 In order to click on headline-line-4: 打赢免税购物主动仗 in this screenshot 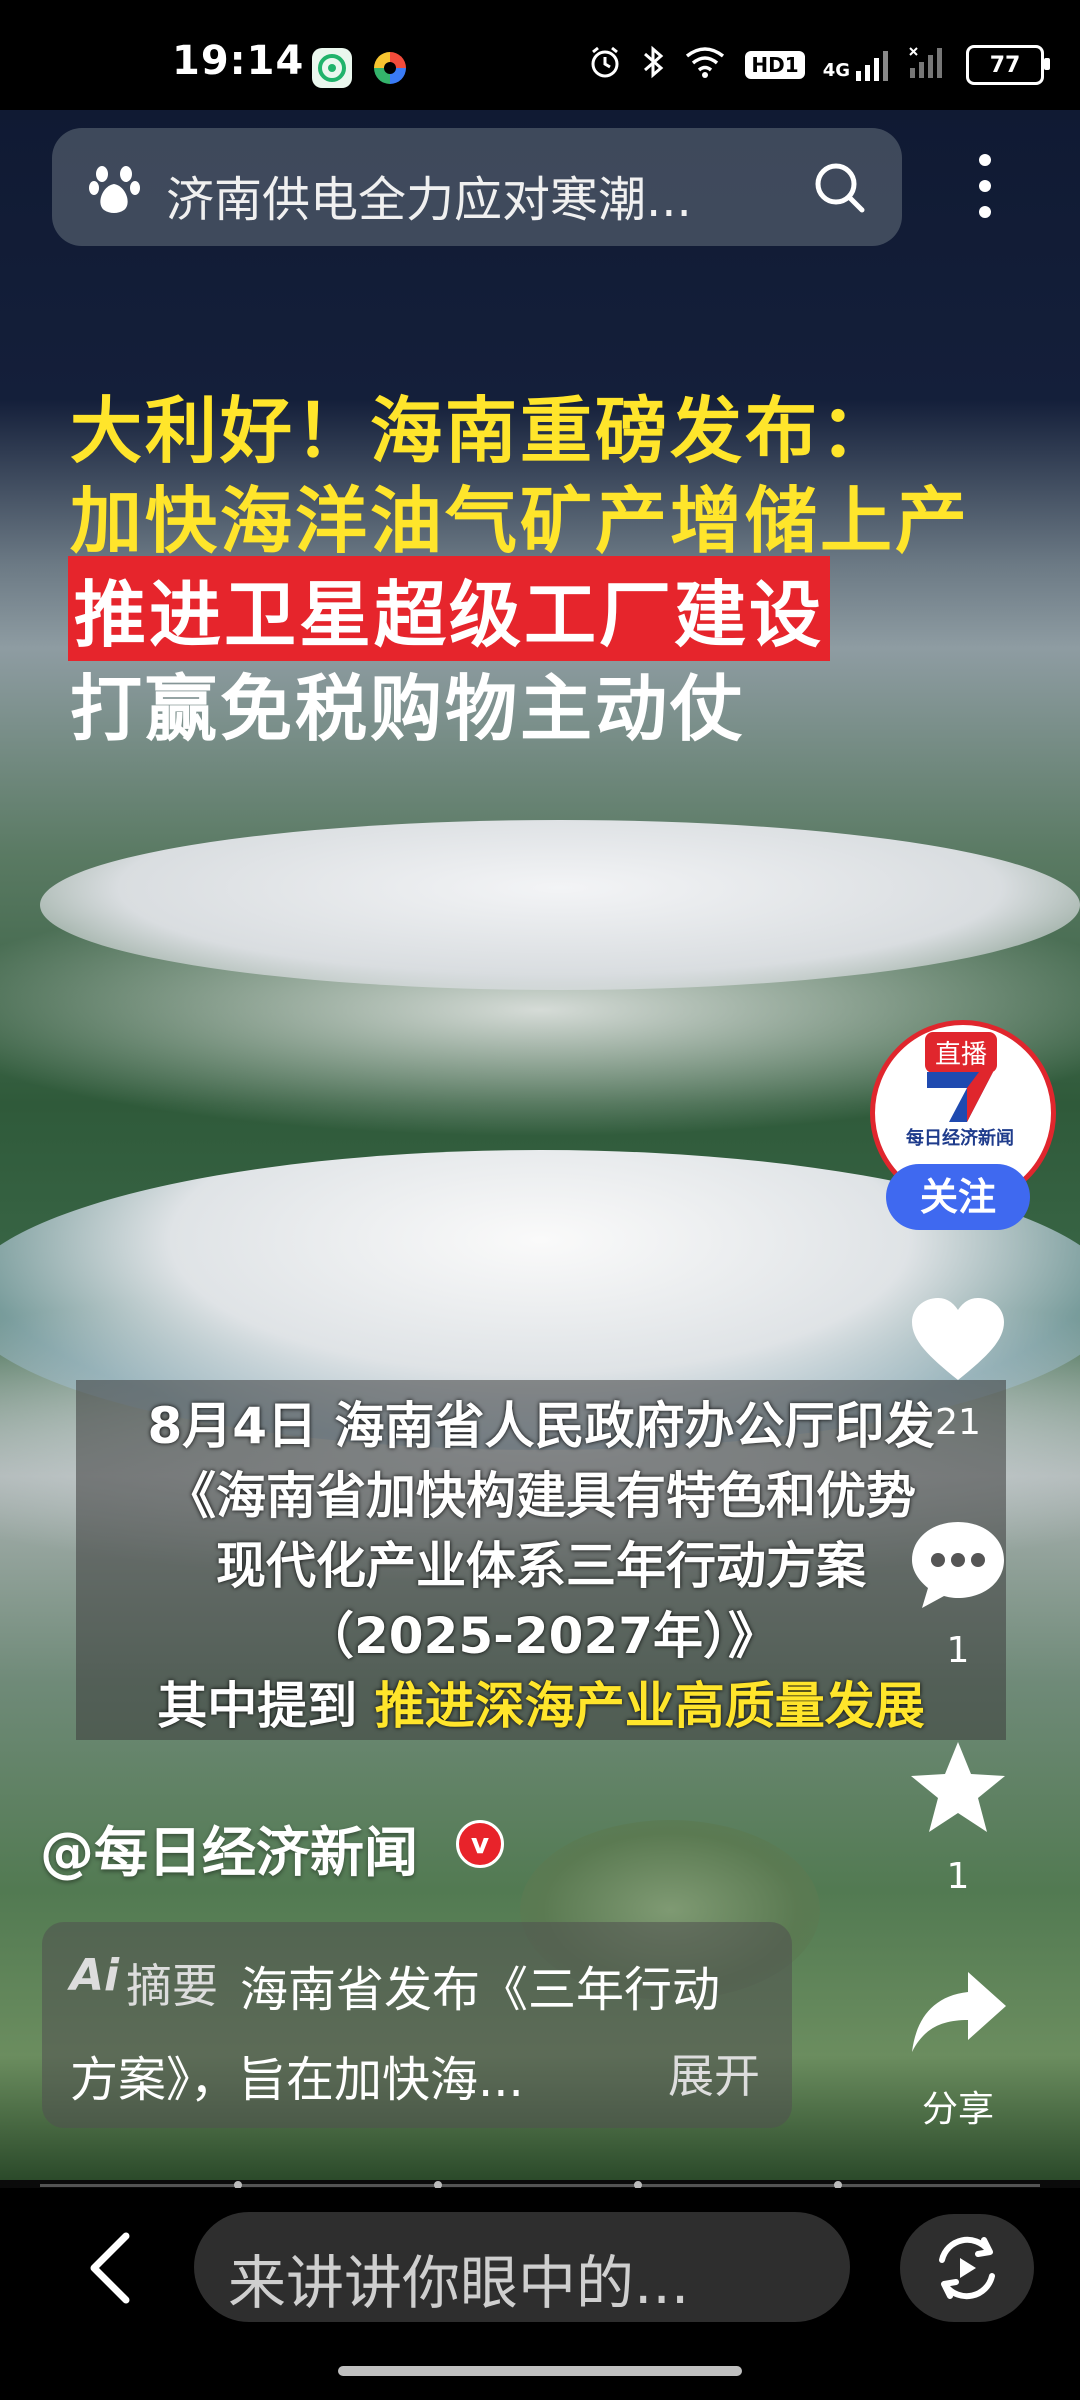, I will do `click(408, 709)`.